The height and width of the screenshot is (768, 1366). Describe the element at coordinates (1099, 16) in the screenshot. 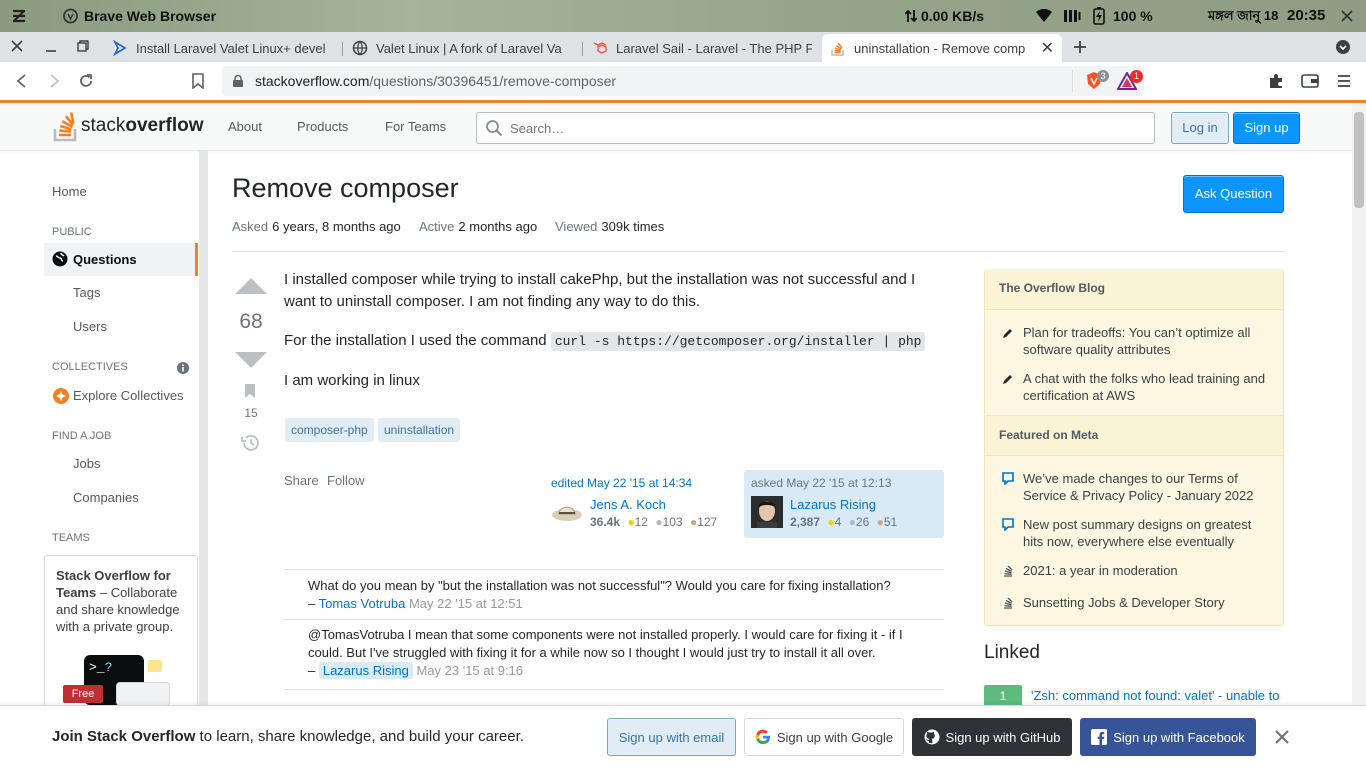

I see `battery-icon` at that location.